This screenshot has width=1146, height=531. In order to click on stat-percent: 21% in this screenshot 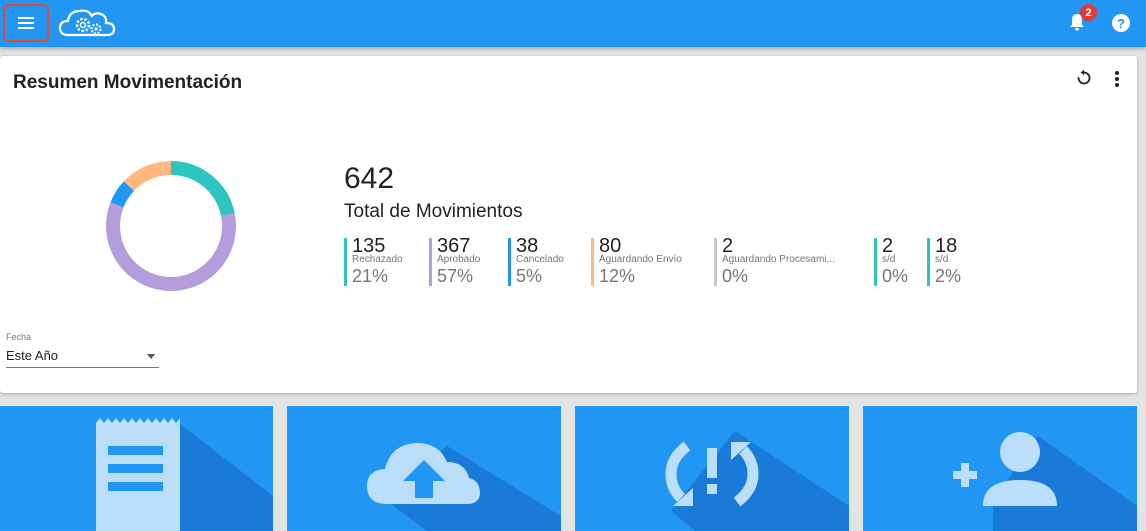, I will do `click(370, 276)`.